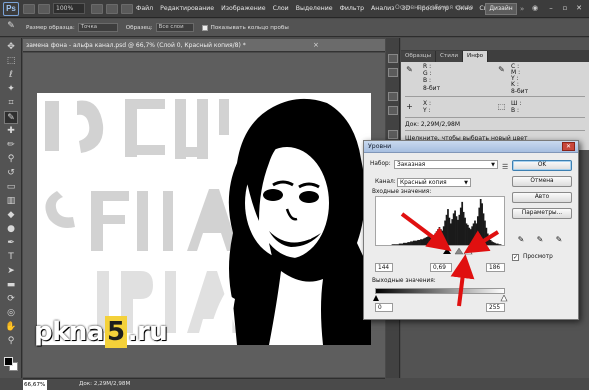  What do you see at coordinates (11, 215) in the screenshot?
I see `blur-tool-icon: ◆` at bounding box center [11, 215].